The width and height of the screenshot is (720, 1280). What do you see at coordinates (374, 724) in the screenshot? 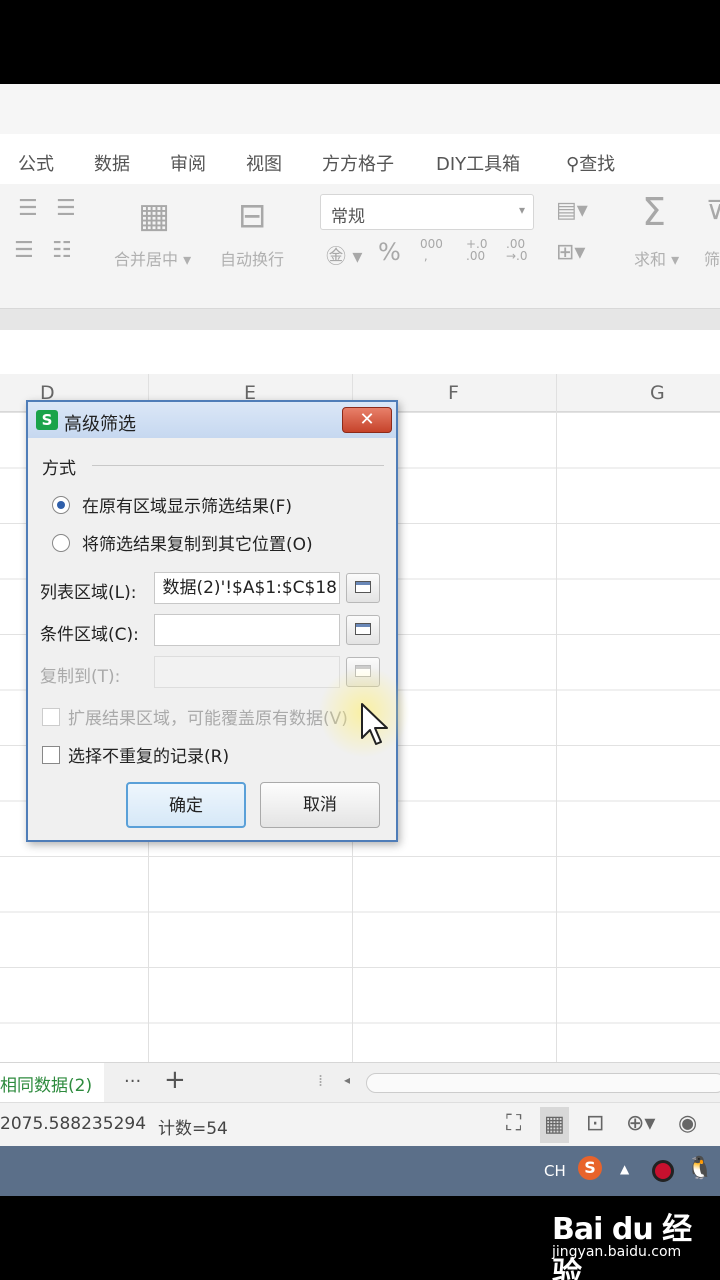
I see `mouse-pointer-icon` at bounding box center [374, 724].